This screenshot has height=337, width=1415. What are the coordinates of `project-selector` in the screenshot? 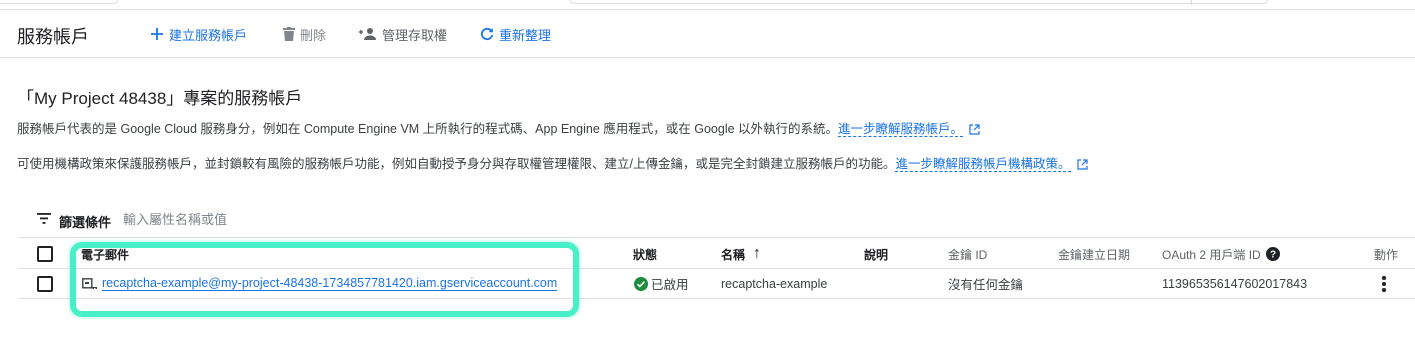 It's located at (59, 2).